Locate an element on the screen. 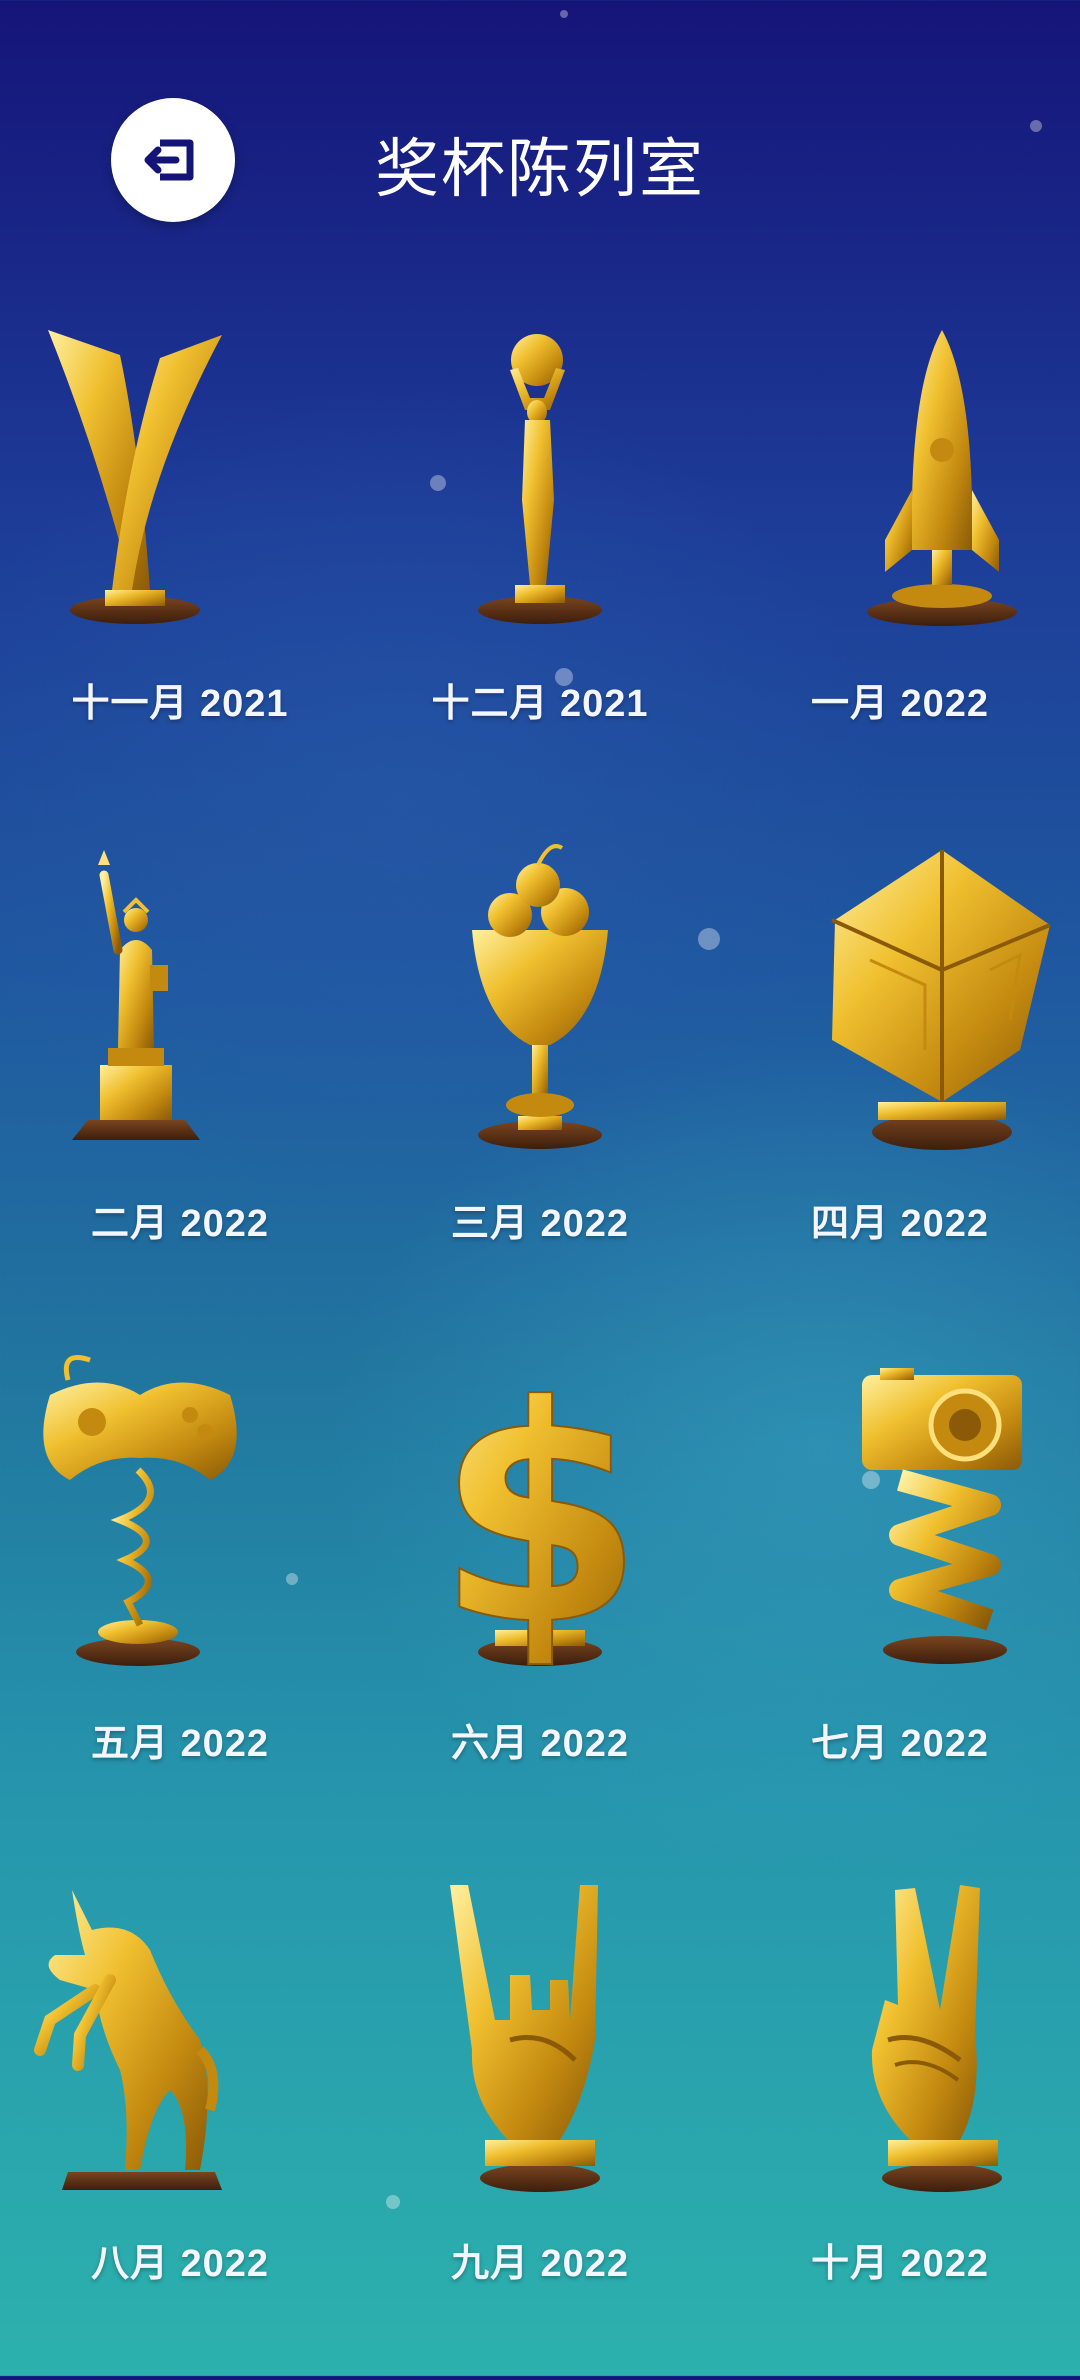  trophy-item: 十一月 2021 is located at coordinates (180, 560).